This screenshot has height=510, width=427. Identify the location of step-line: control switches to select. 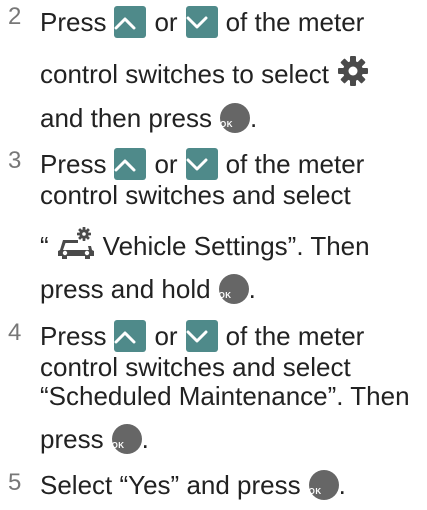
(204, 74).